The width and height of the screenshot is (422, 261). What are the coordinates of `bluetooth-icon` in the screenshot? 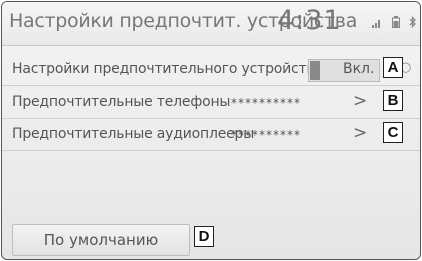 It's located at (413, 23).